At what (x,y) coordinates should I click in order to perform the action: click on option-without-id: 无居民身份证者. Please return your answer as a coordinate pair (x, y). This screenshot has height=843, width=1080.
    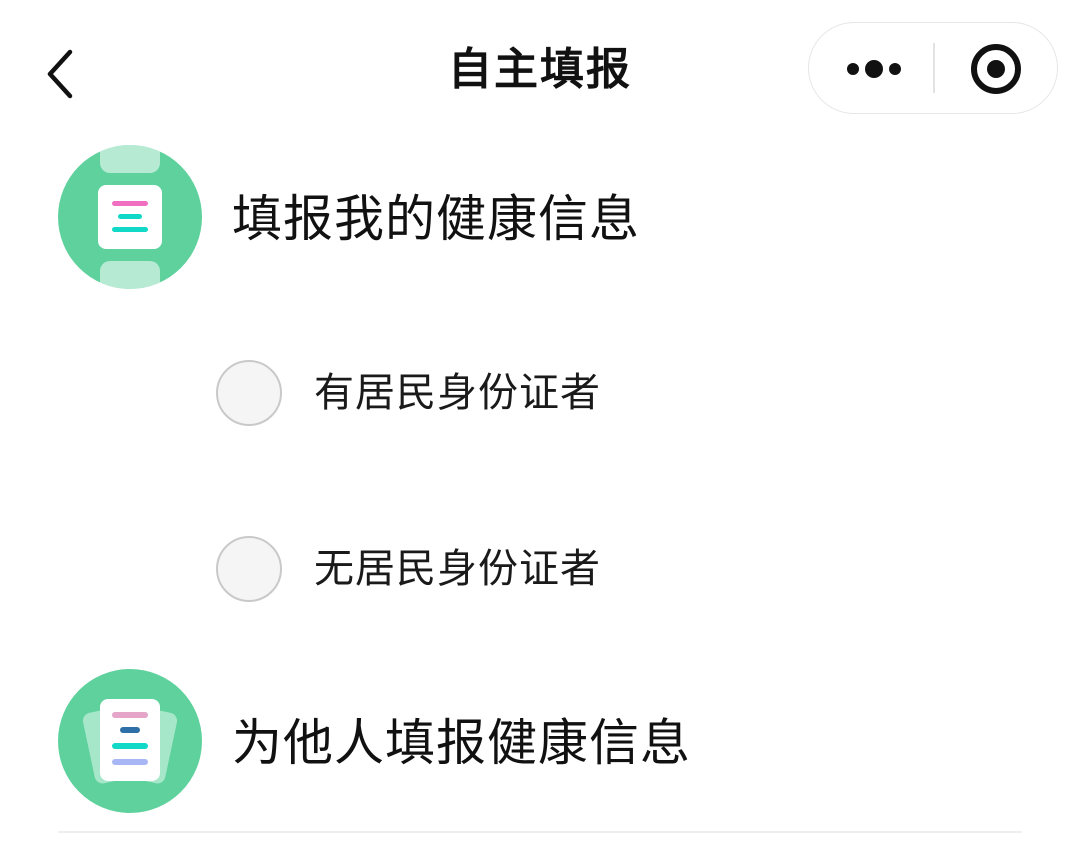
    Looking at the image, I should click on (516, 571).